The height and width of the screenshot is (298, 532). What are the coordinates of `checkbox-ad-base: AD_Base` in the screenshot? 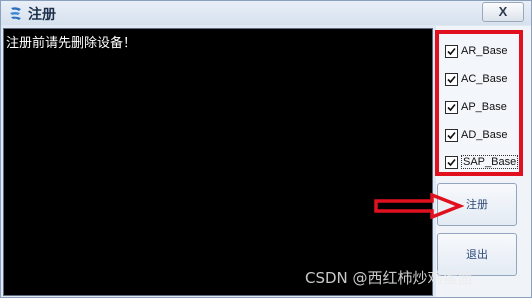 It's located at (476, 135).